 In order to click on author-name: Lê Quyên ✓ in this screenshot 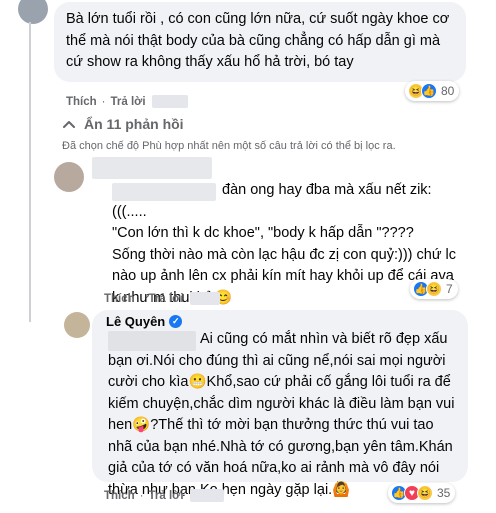, I will do `click(144, 321)`.